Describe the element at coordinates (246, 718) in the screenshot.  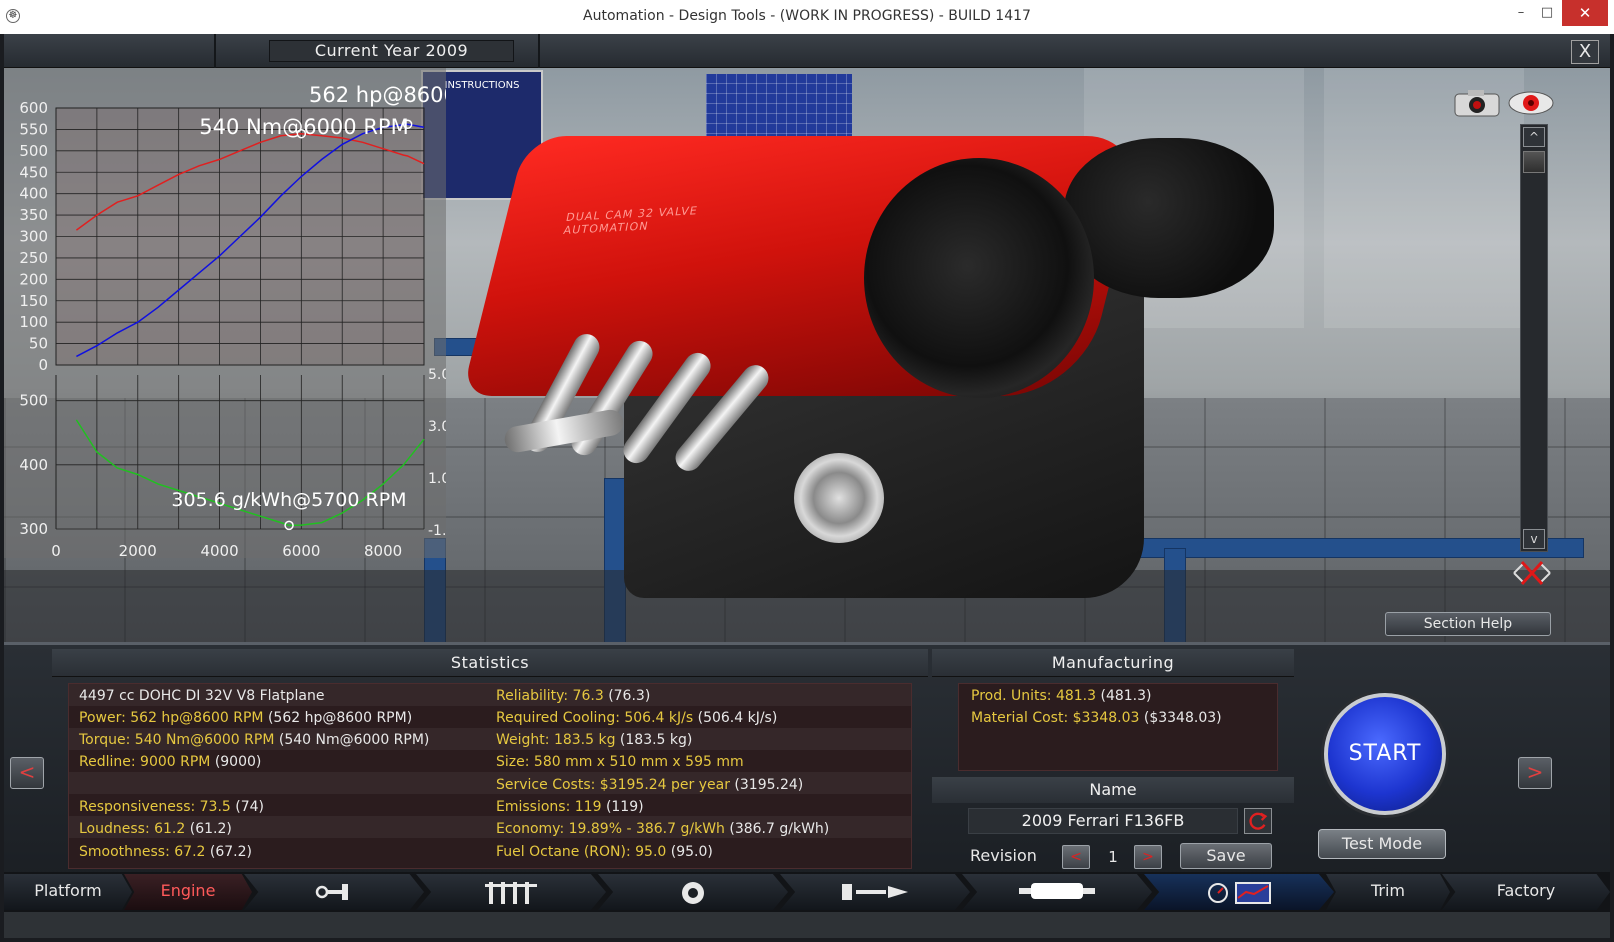
I see `stat-power: Power: 562 hp@8600 RPM (562 hp@8600 RPM)` at that location.